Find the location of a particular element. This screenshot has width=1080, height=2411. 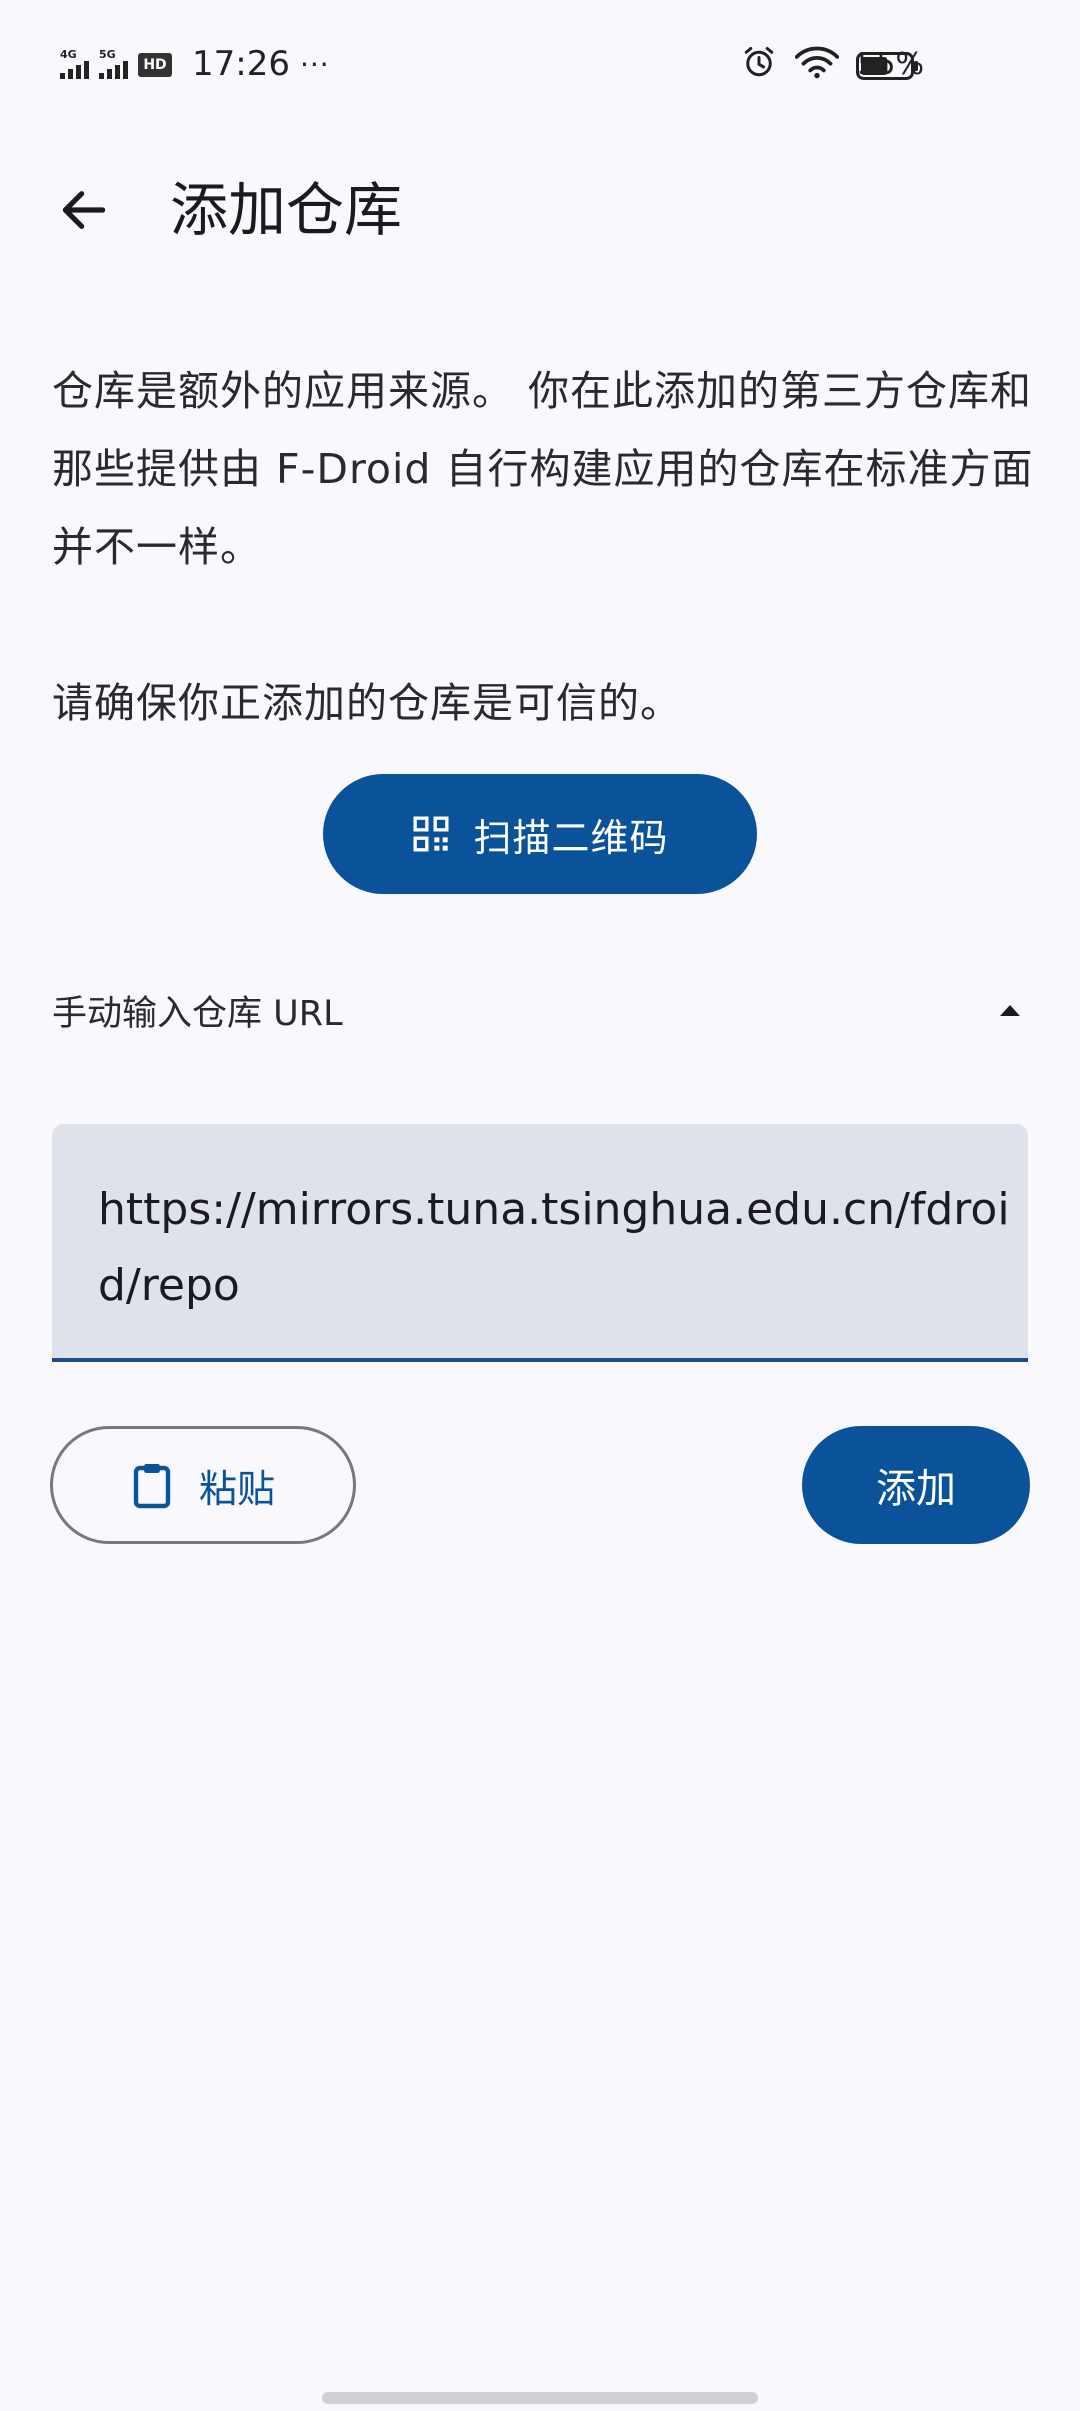

manual-entry-toggle: 手动输入仓库 URL is located at coordinates (540, 1010).